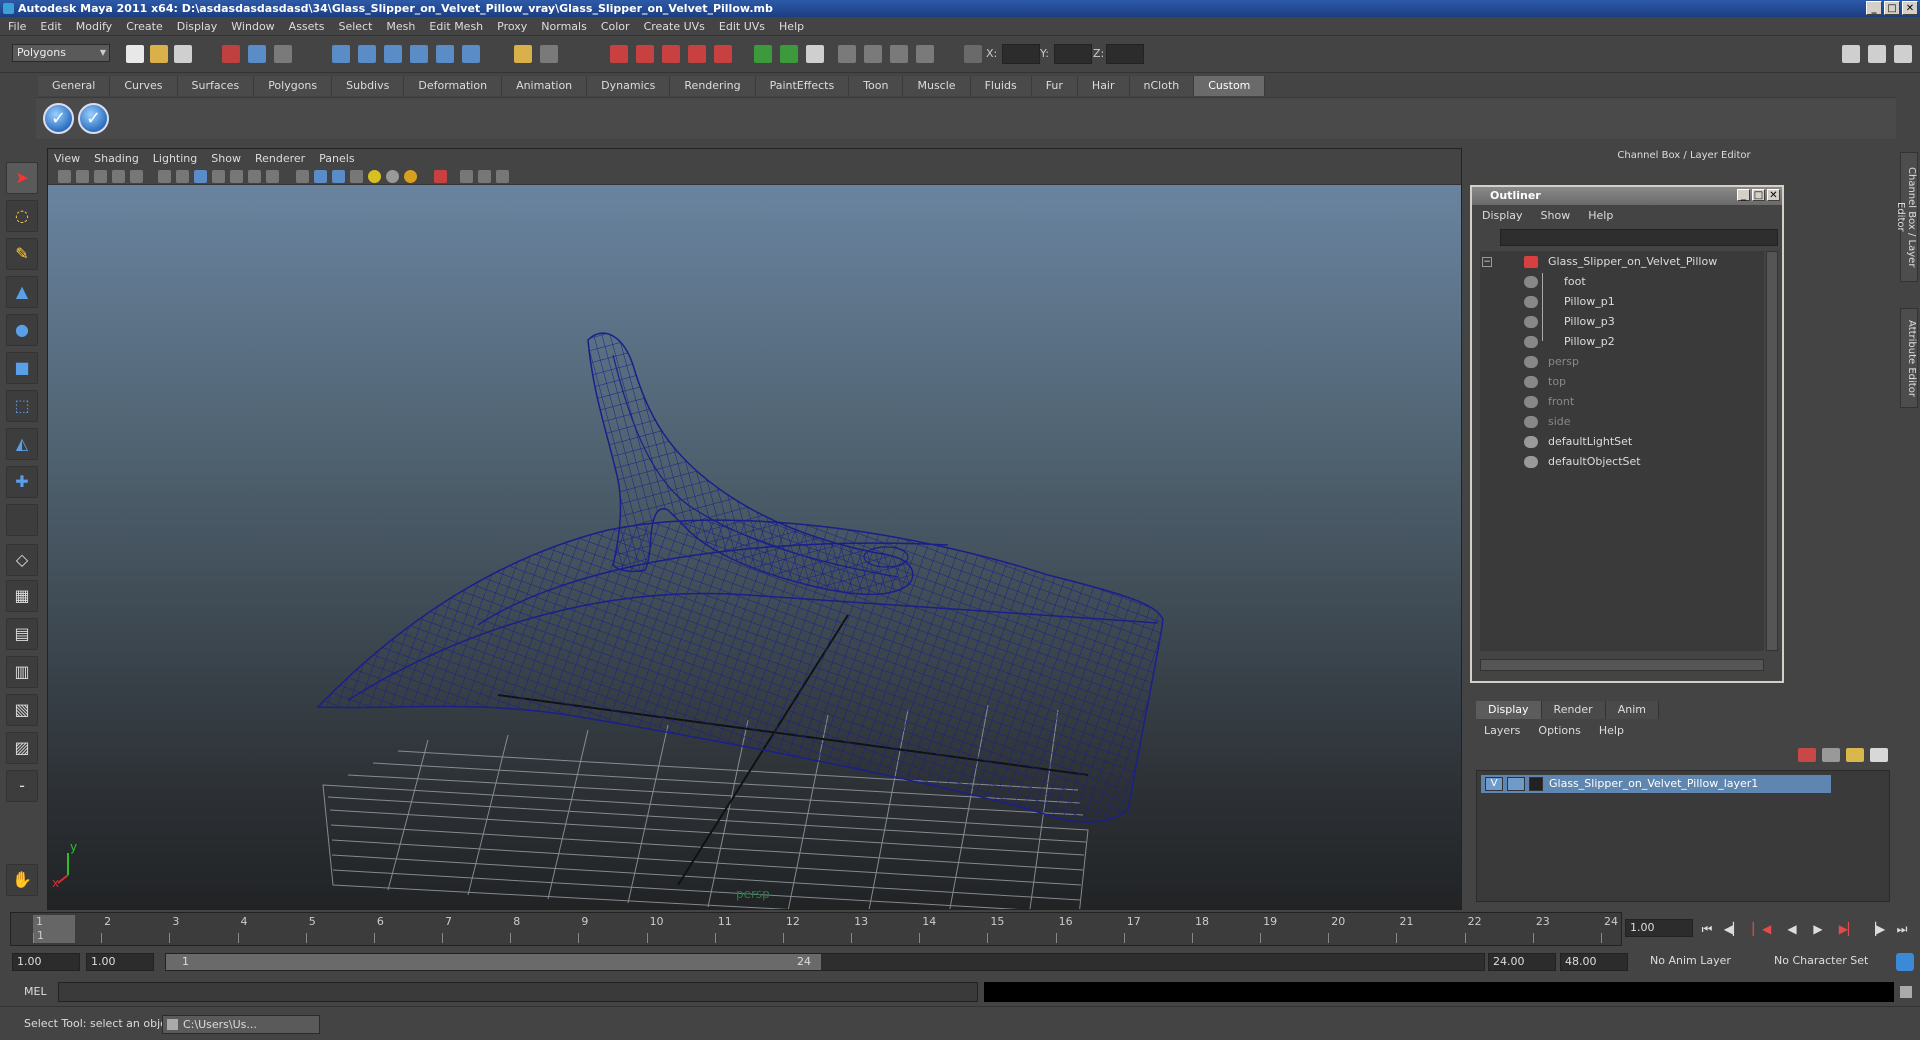 This screenshot has width=1920, height=1040. Describe the element at coordinates (1487, 262) in the screenshot. I see `collapse-toggle-icon: −` at that location.